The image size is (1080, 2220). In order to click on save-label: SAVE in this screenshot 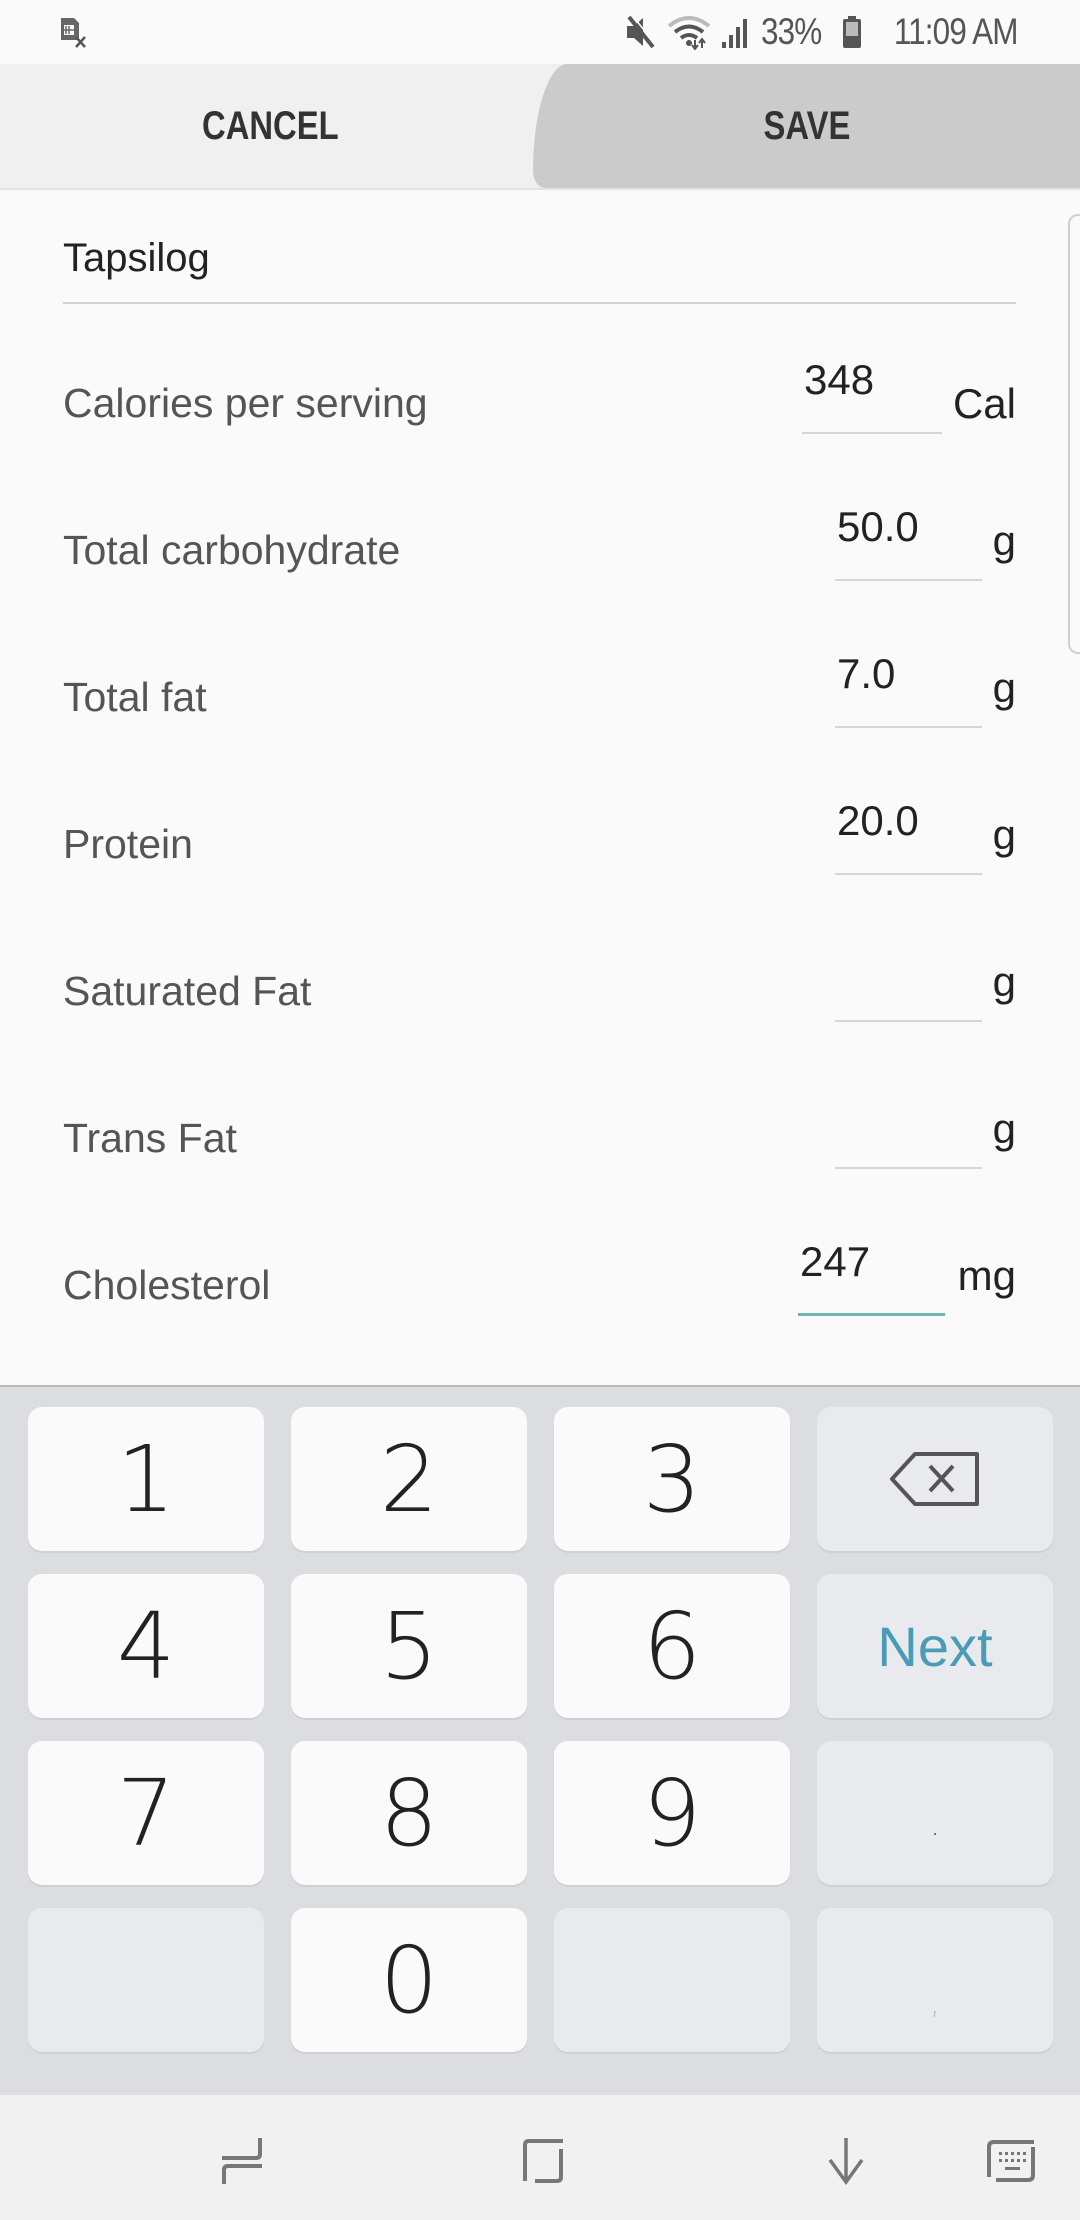, I will do `click(806, 125)`.